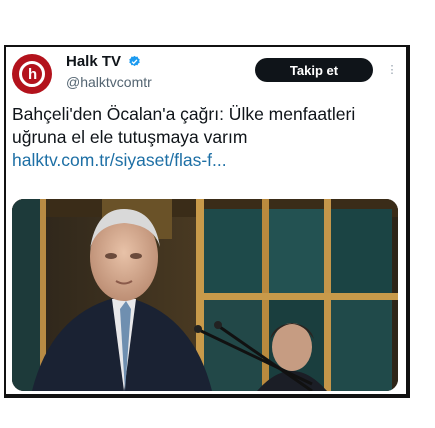 The height and width of the screenshot is (428, 435). Describe the element at coordinates (314, 70) in the screenshot. I see `follow-button: Takip et` at that location.